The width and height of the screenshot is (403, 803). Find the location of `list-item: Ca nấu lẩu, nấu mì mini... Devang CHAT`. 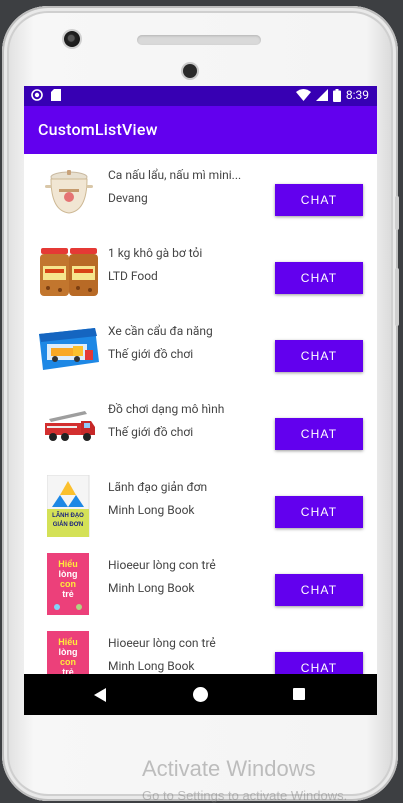

list-item: Ca nấu lẩu, nấu mì mini... Devang CHAT is located at coordinates (200, 193).